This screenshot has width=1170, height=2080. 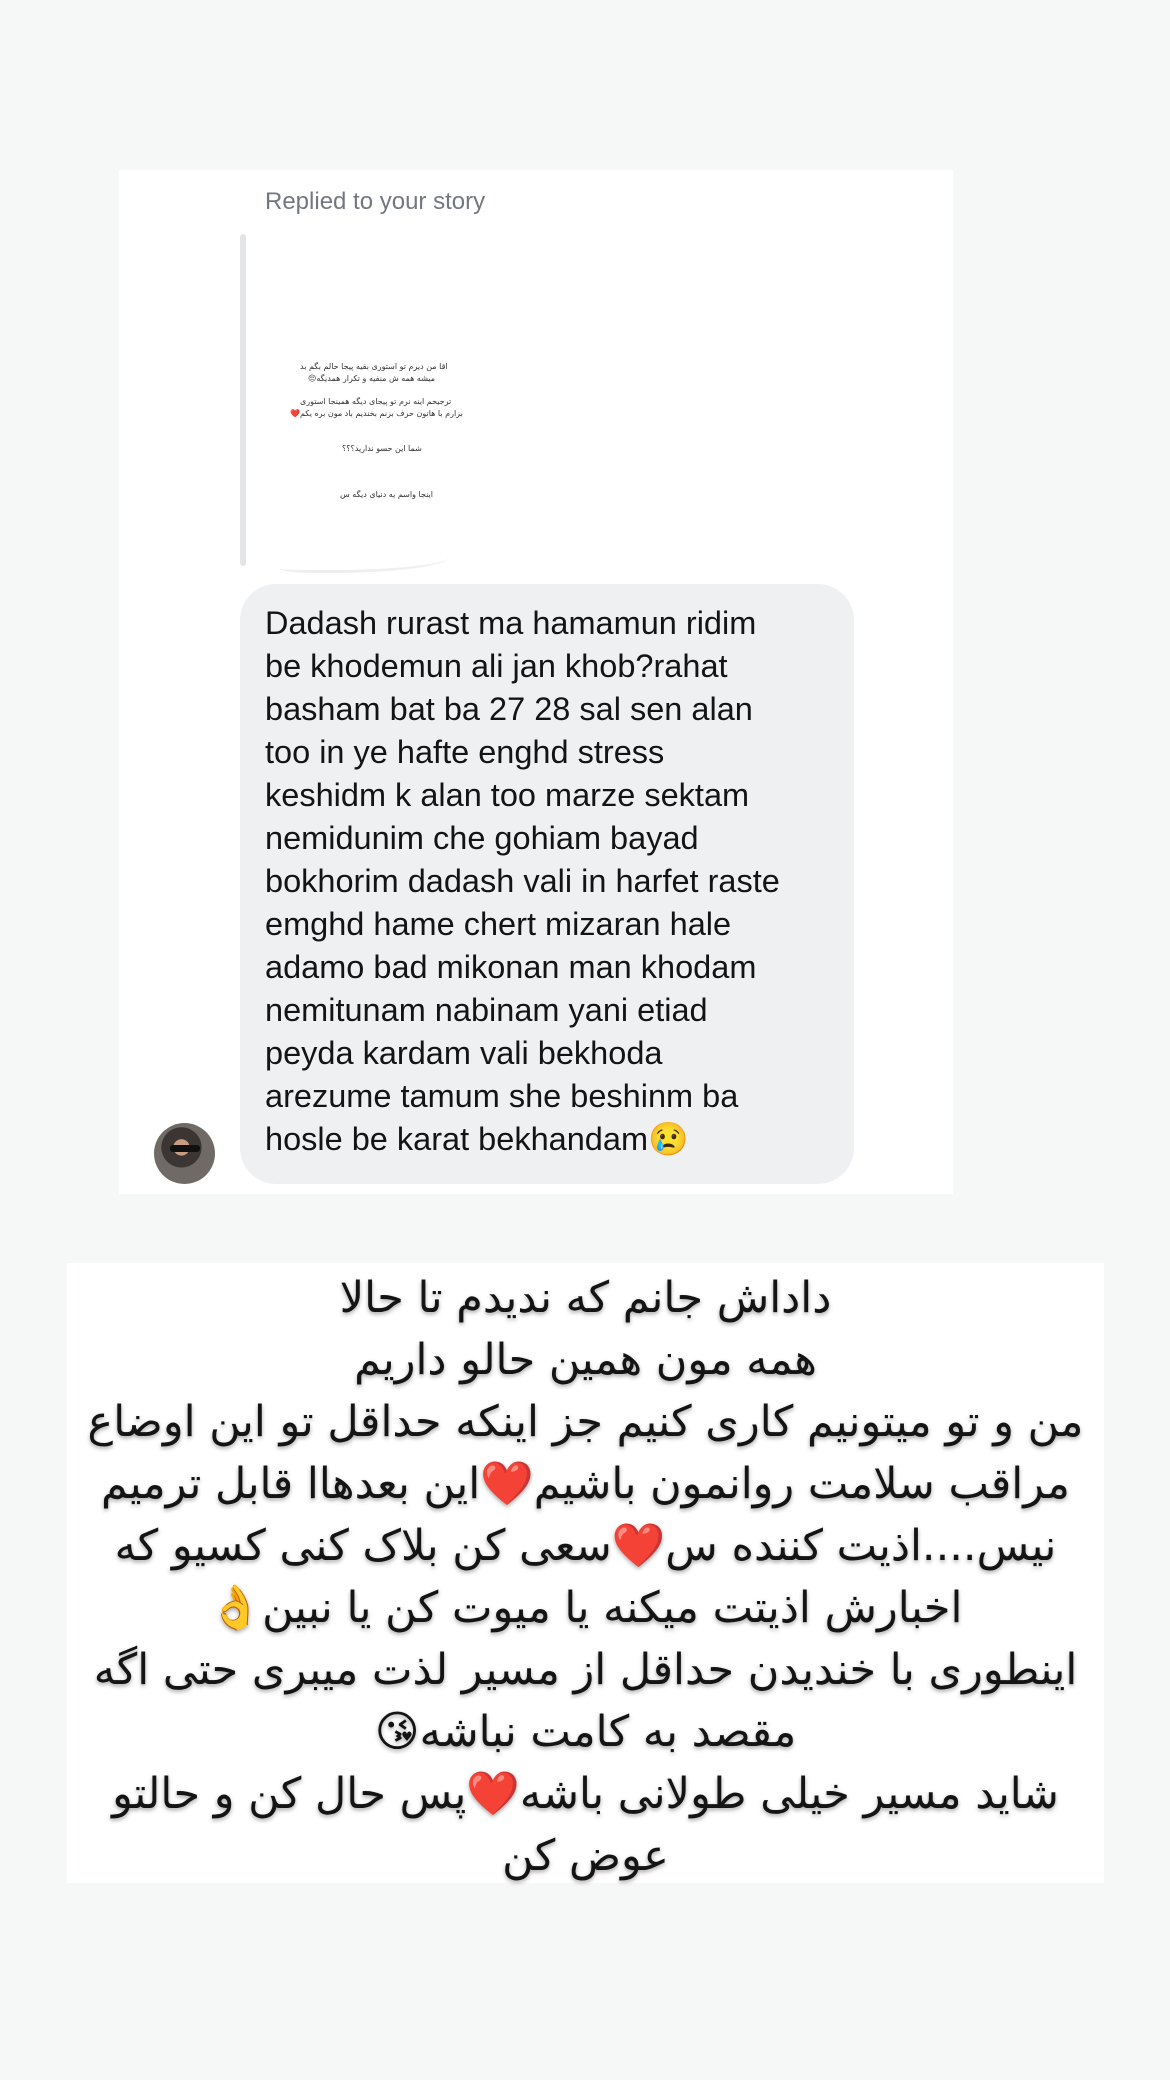 What do you see at coordinates (386, 494) in the screenshot?
I see `story-line: اینجا واسم یه دنیای دیگه س` at bounding box center [386, 494].